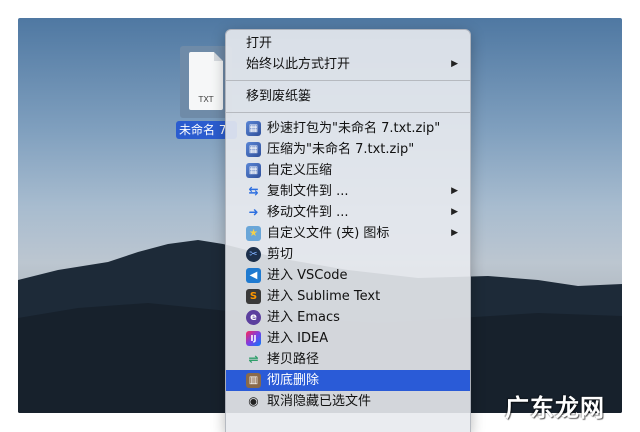  I want to click on menu-item-open: 打开, so click(348, 43).